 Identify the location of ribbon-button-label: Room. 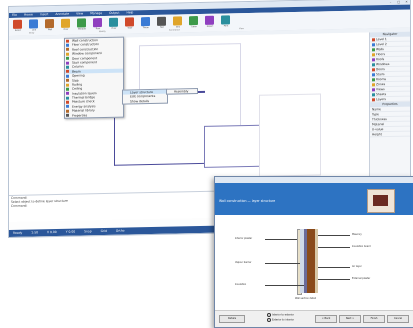
(146, 28).